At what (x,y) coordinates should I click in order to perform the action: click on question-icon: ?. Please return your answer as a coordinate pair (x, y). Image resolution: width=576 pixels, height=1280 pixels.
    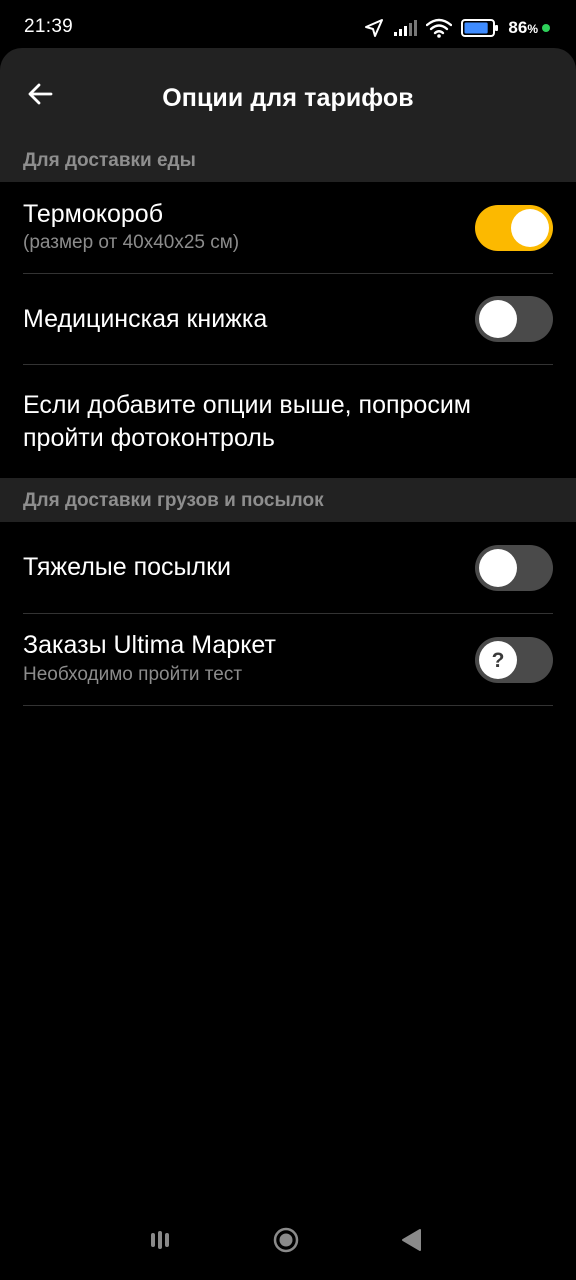
    Looking at the image, I should click on (498, 660).